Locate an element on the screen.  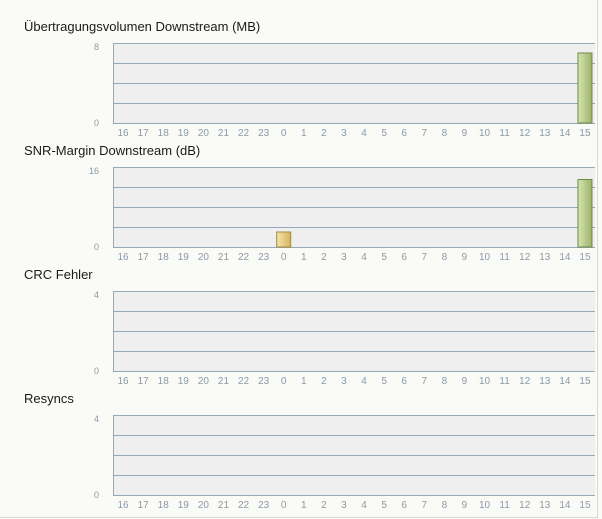
y-tick-label: 4 is located at coordinates (96, 419).